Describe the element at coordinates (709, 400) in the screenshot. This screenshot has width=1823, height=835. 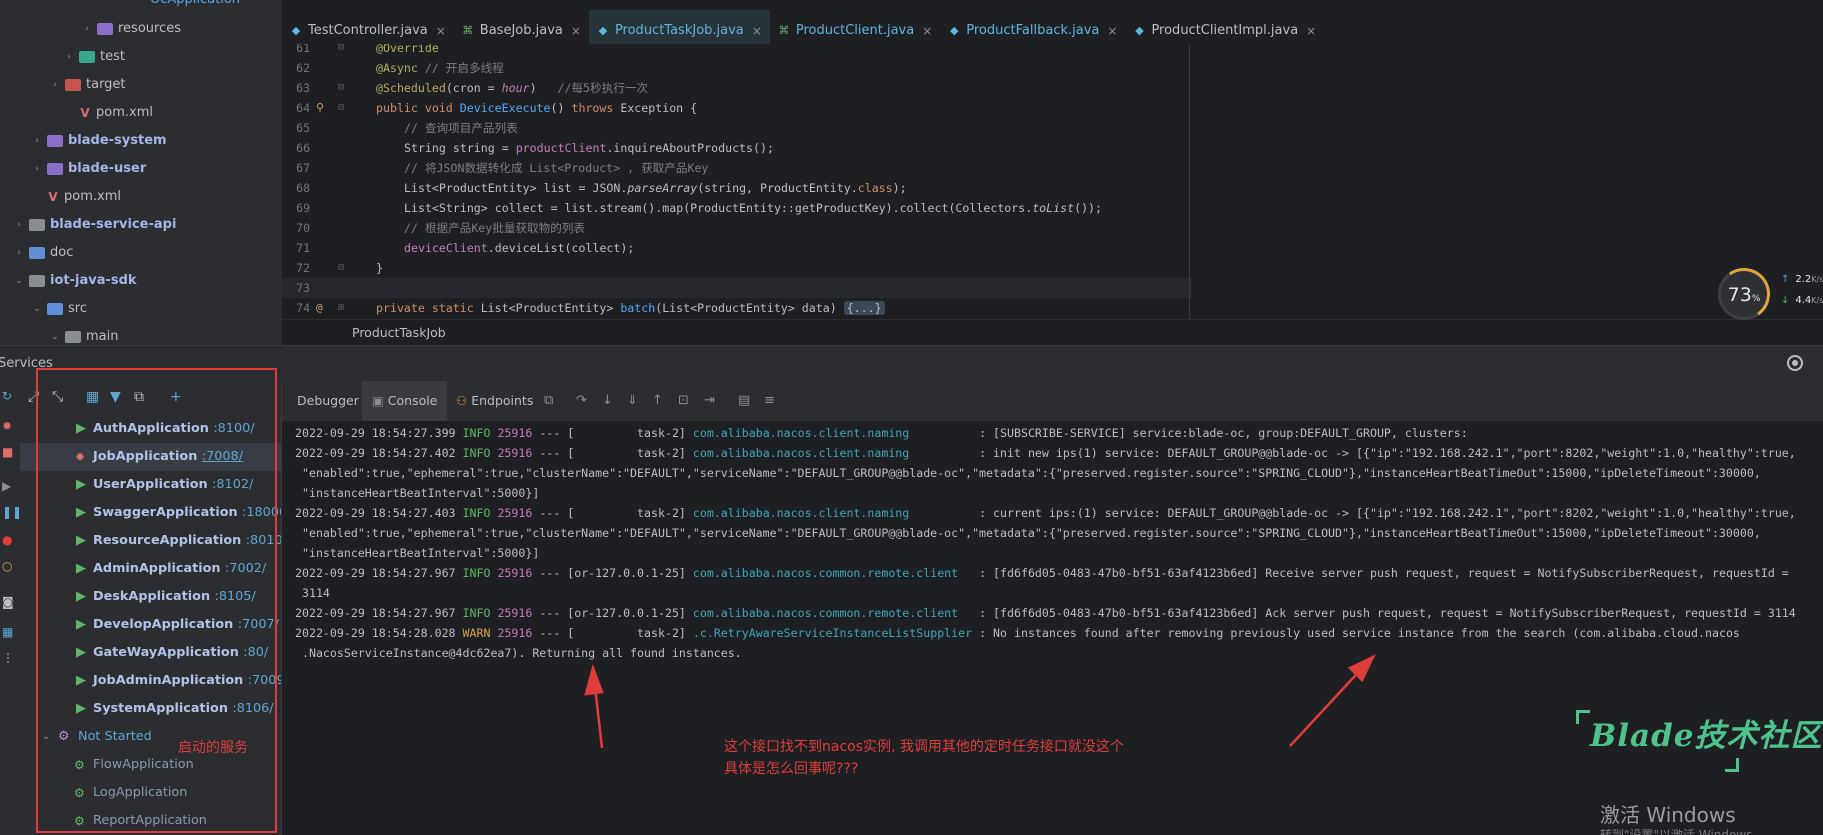
I see `run-to-cursor-icon: ⇥` at that location.